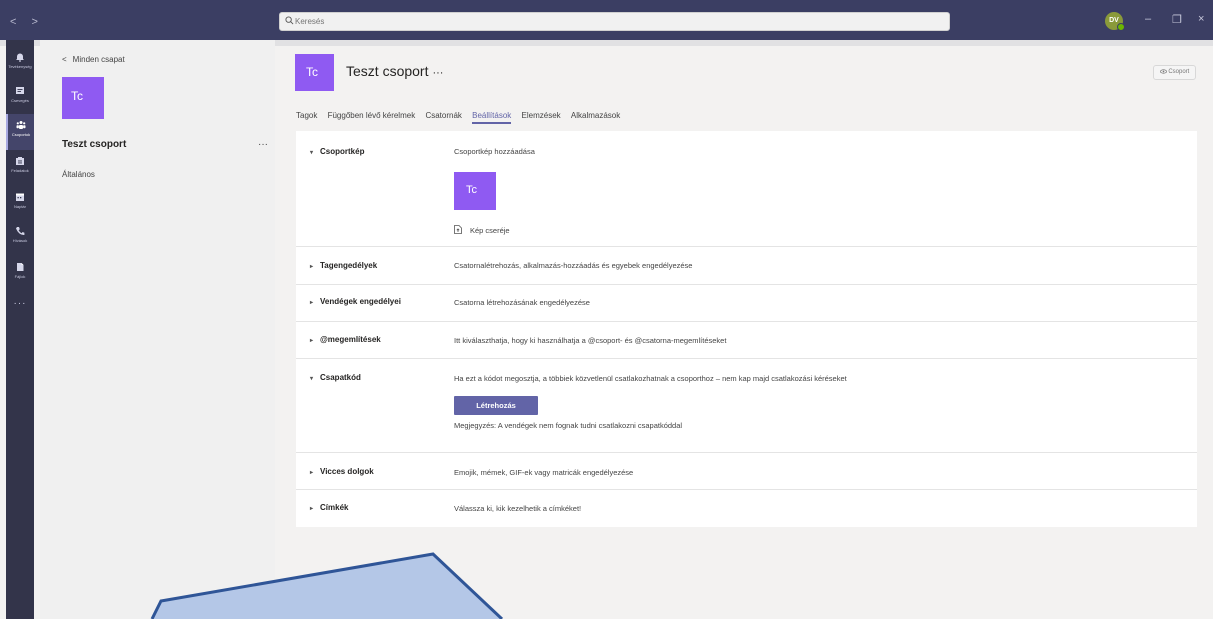 The image size is (1213, 619). I want to click on rail-item-label: Csoportok, so click(21, 134).